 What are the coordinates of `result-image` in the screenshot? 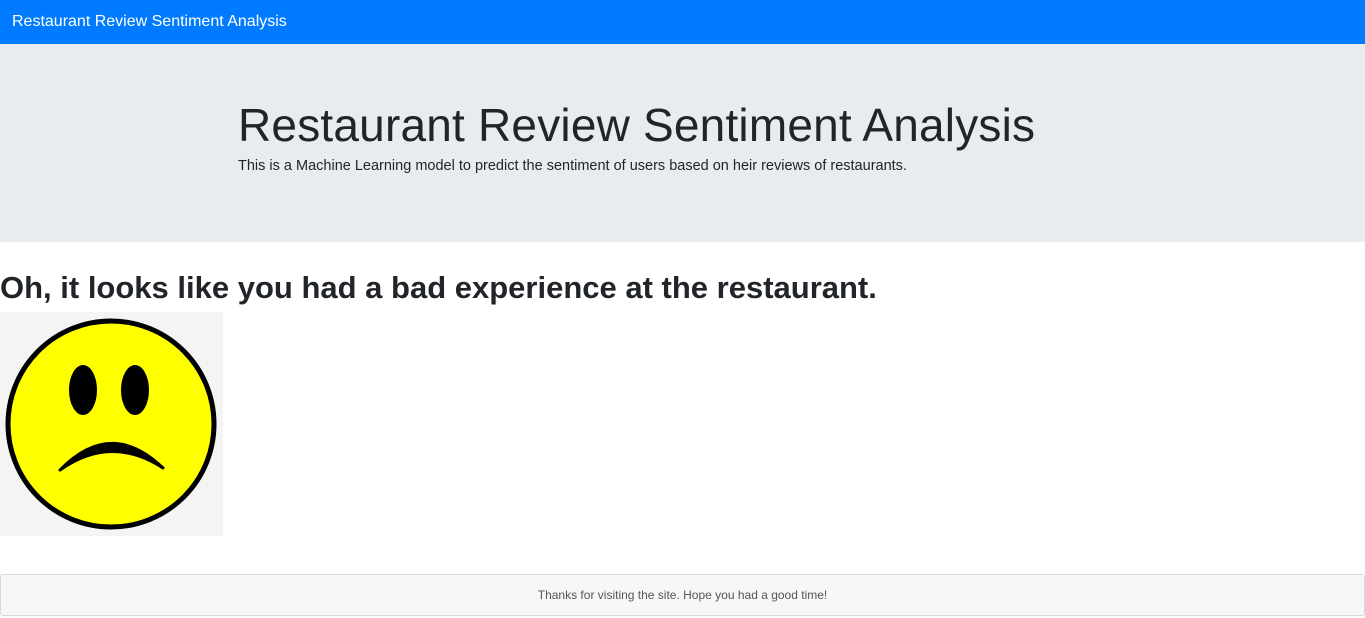 It's located at (111, 424).